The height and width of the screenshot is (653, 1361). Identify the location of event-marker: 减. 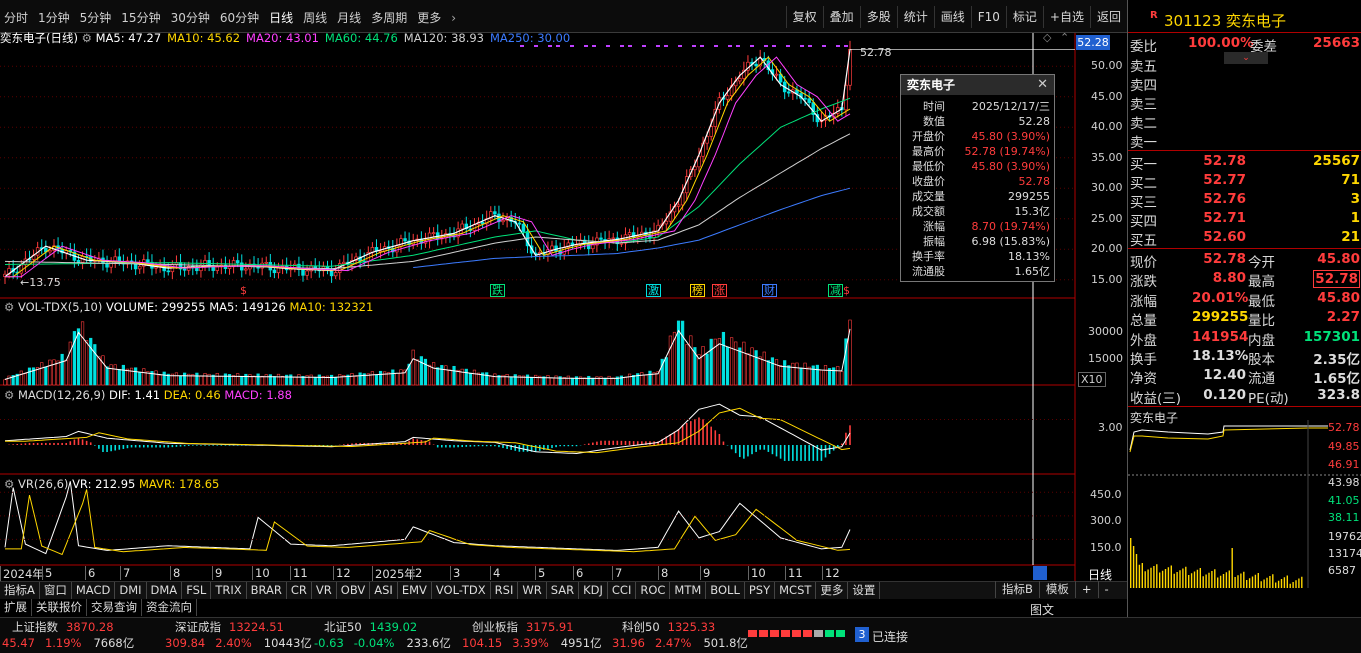
(835, 290).